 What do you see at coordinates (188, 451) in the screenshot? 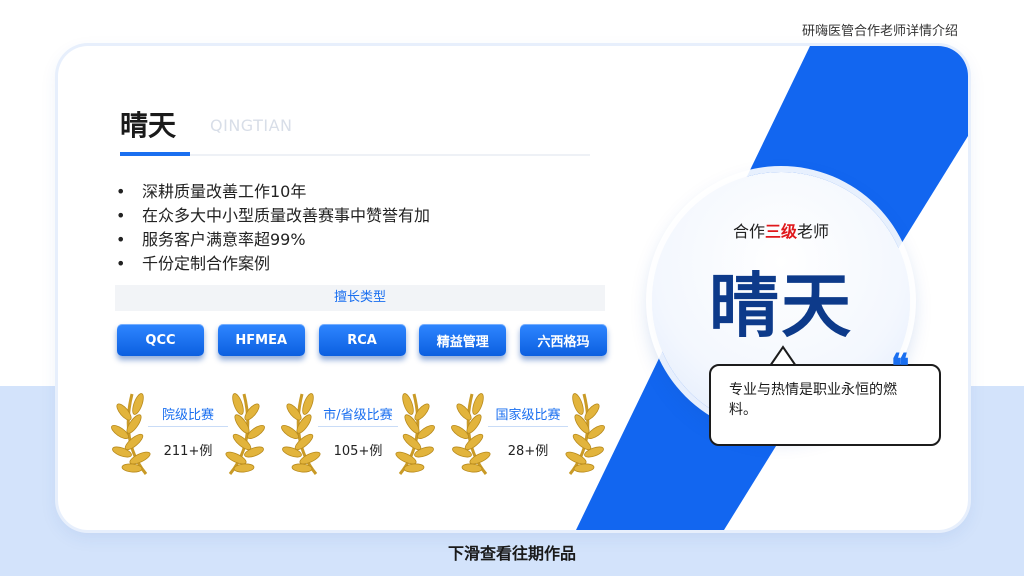
I see `award-count: 211+例` at bounding box center [188, 451].